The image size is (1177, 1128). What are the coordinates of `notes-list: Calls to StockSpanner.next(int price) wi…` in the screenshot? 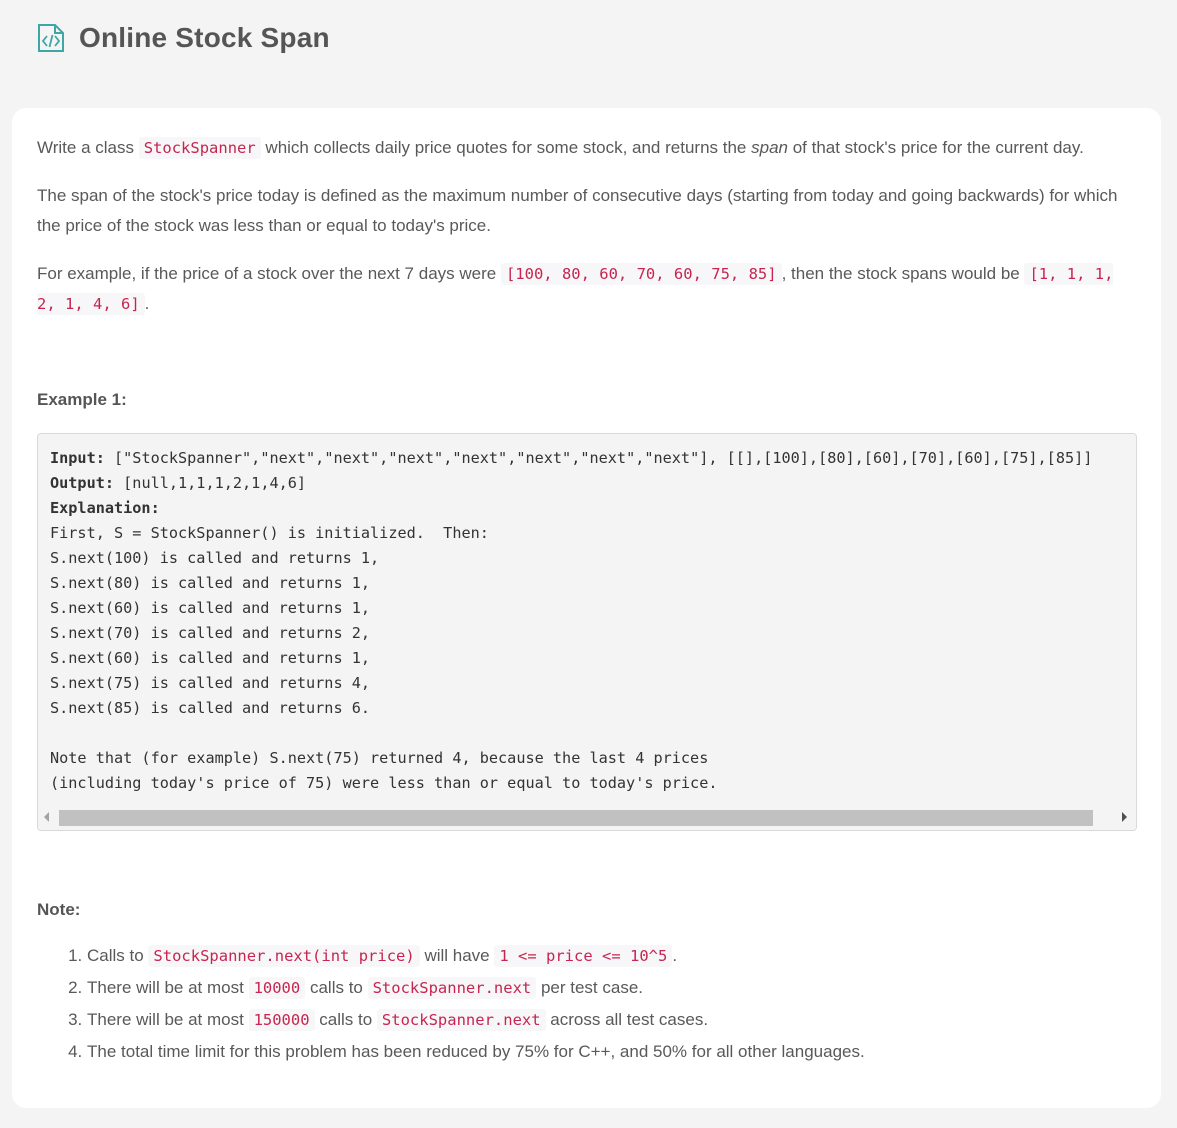 It's located at (451, 1003).